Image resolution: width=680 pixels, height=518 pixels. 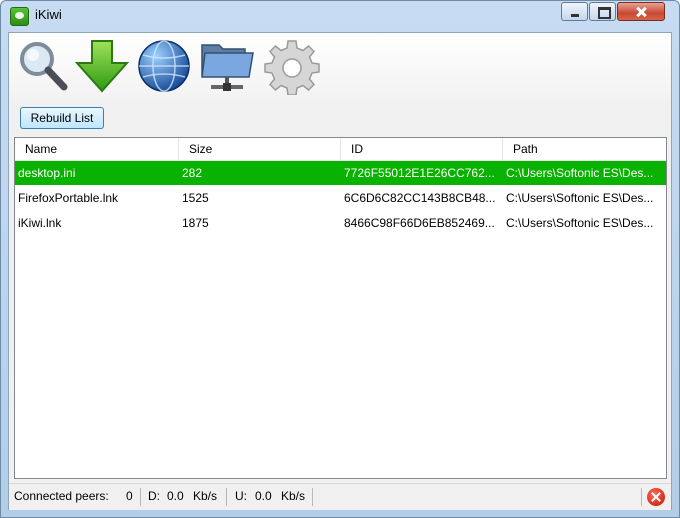 I want to click on file-name: FirefoxPortable.lnk, so click(x=68, y=198).